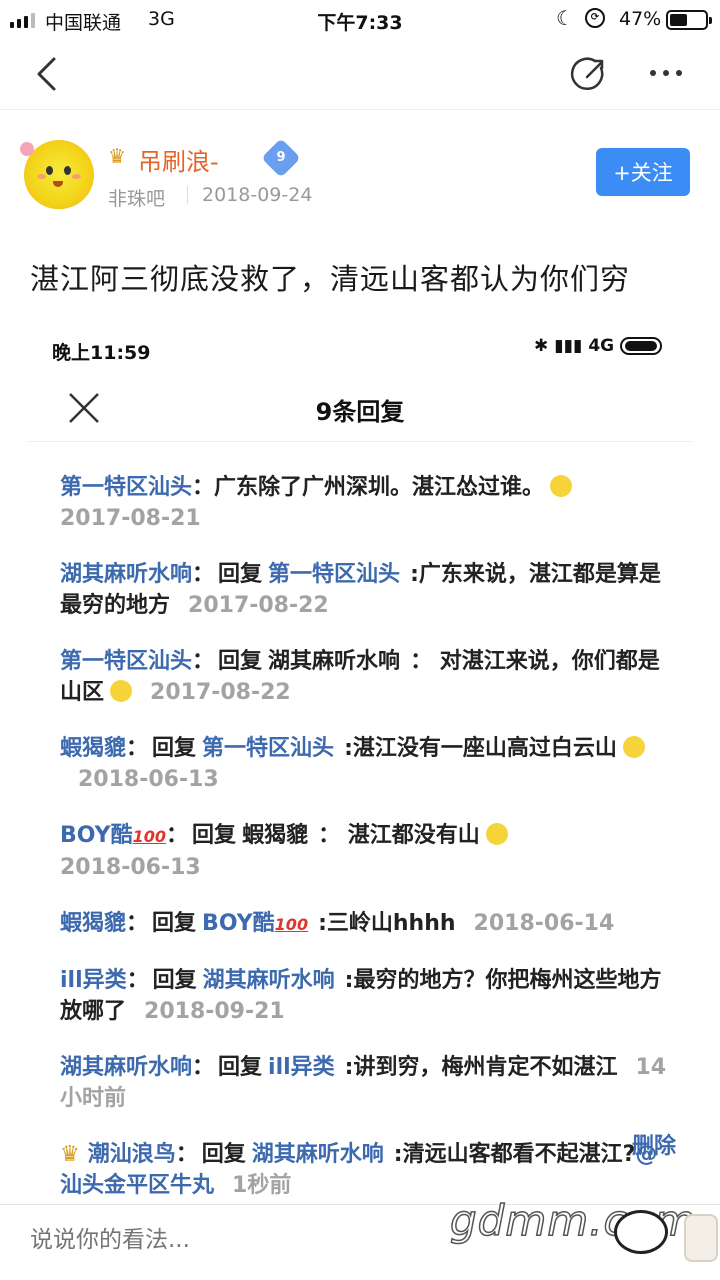 The height and width of the screenshot is (1280, 720). What do you see at coordinates (363, 1083) in the screenshot?
I see `reply-item: 湖其麻听水响： 回复 ill异类:讲到穷，梅州肯定不如湛江 14小时前` at bounding box center [363, 1083].